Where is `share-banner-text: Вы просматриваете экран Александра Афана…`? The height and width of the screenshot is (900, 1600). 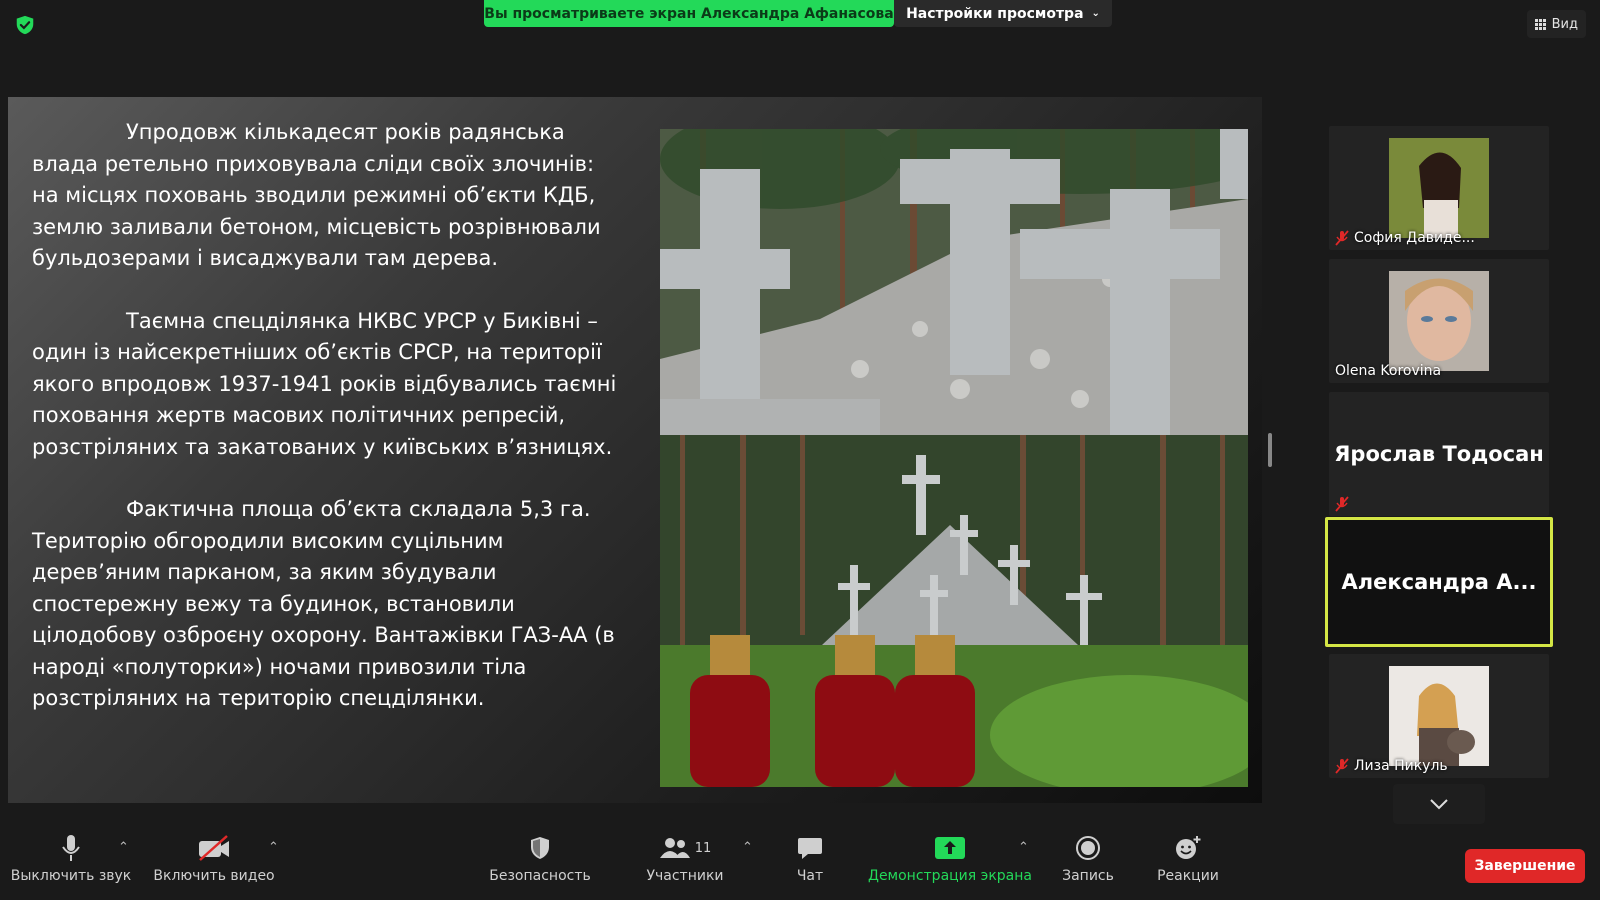 share-banner-text: Вы просматриваете экран Александра Афана… is located at coordinates (689, 13).